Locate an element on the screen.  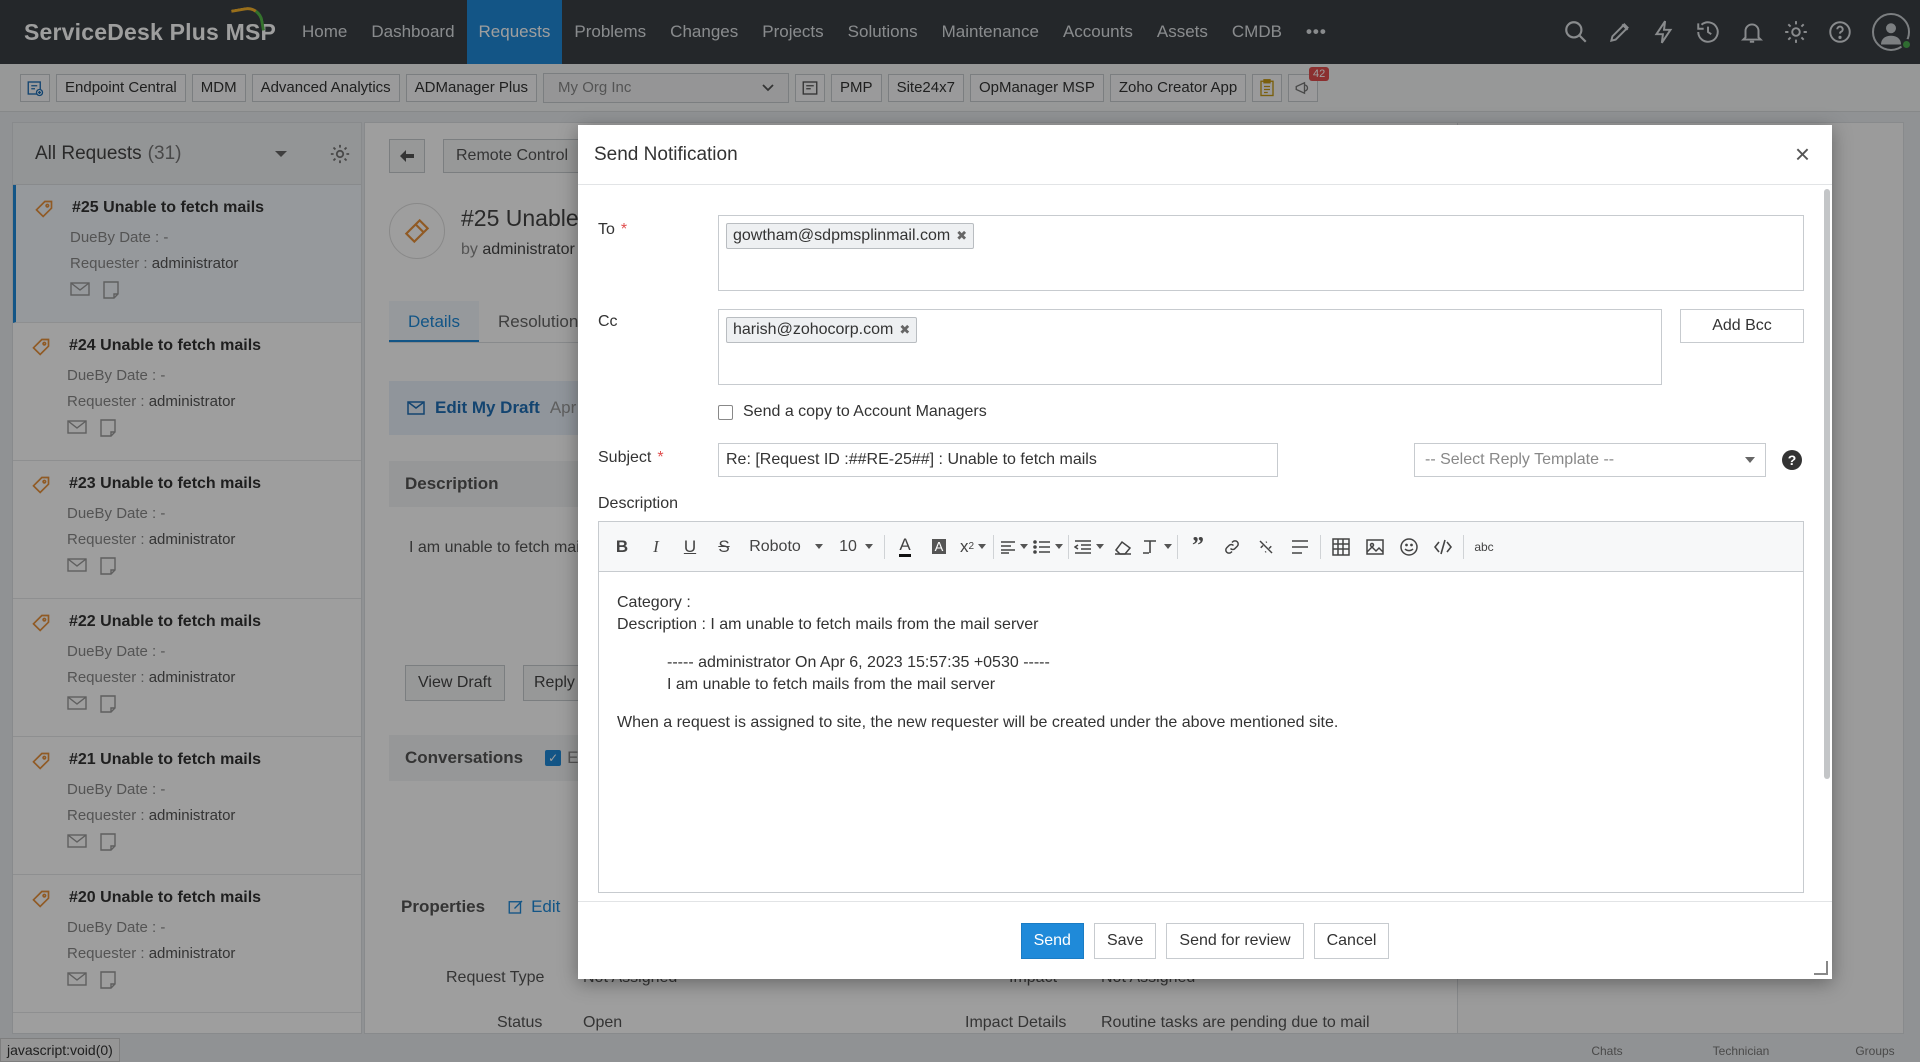
table-icon is located at coordinates (1341, 547).